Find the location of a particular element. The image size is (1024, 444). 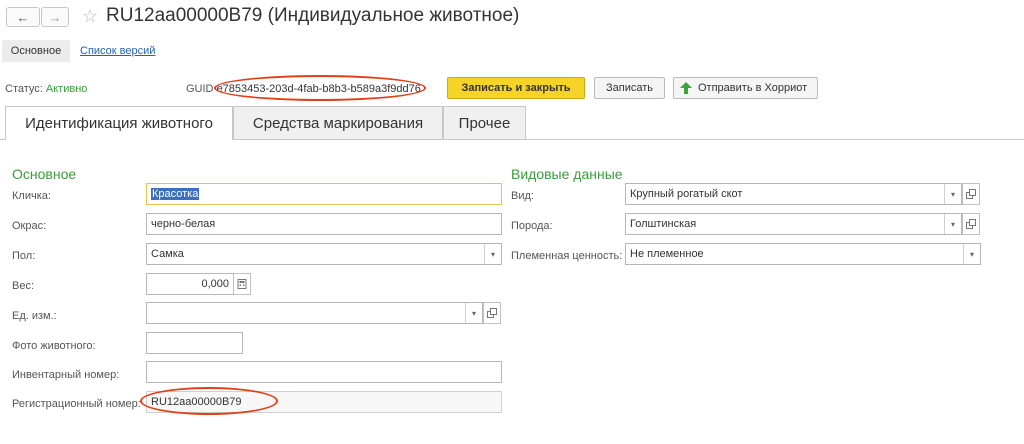

section-main-title: Основное is located at coordinates (44, 174).